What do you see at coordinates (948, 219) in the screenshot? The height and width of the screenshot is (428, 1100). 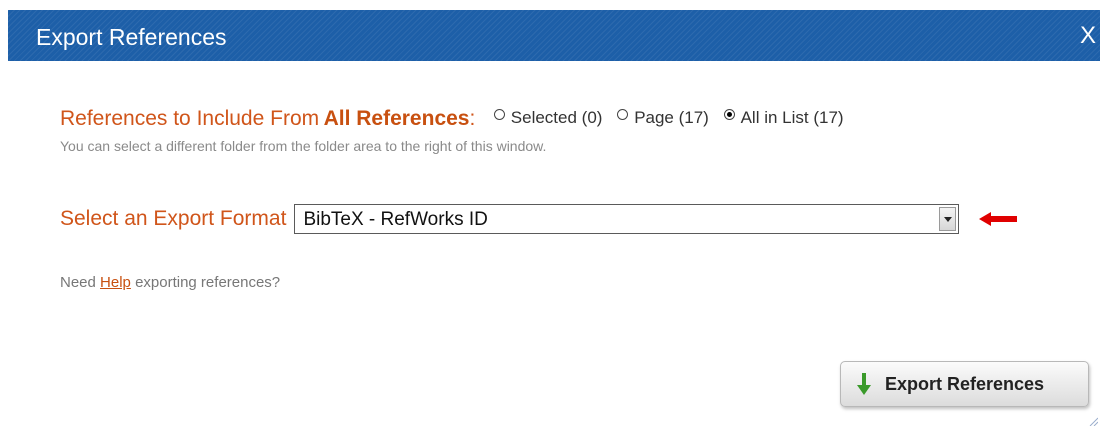 I see `chevron-down-icon` at bounding box center [948, 219].